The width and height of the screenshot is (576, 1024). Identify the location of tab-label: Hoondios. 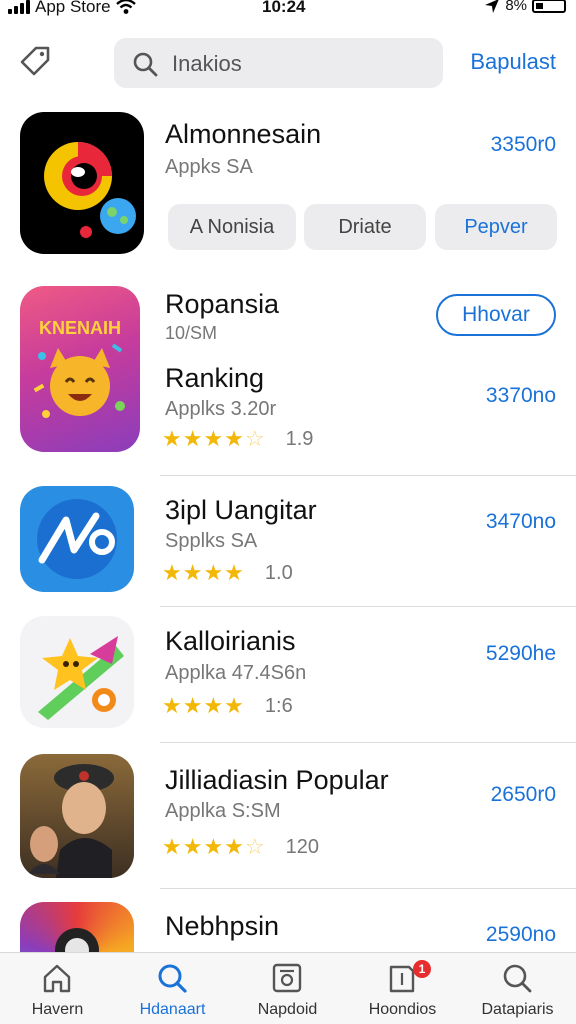
(402, 1009).